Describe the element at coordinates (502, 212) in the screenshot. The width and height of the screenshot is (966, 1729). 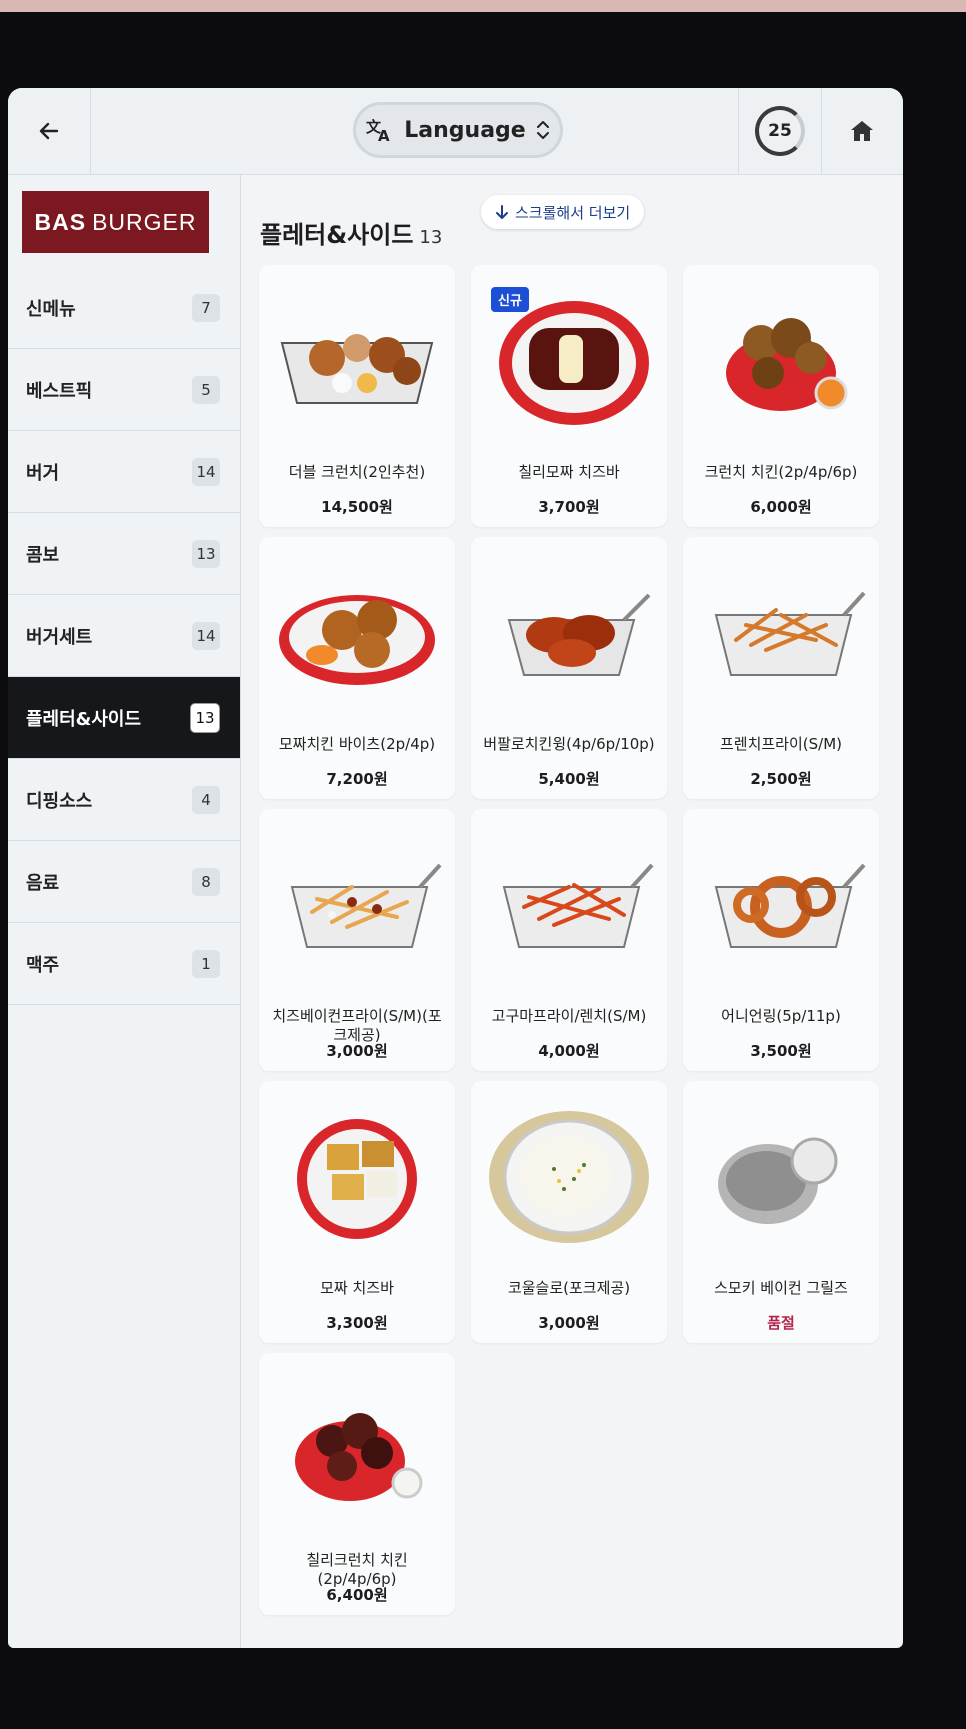
I see `arrow-down-icon` at that location.